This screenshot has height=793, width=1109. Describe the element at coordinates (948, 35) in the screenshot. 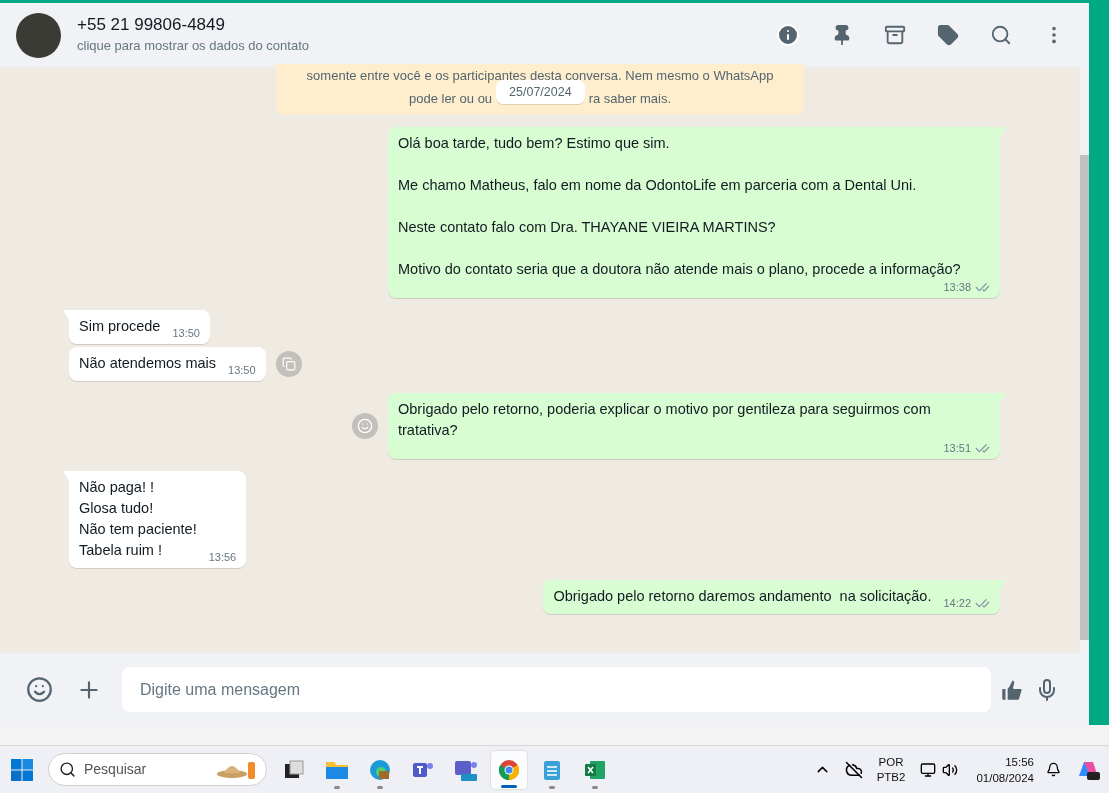

I see `label-icon` at that location.